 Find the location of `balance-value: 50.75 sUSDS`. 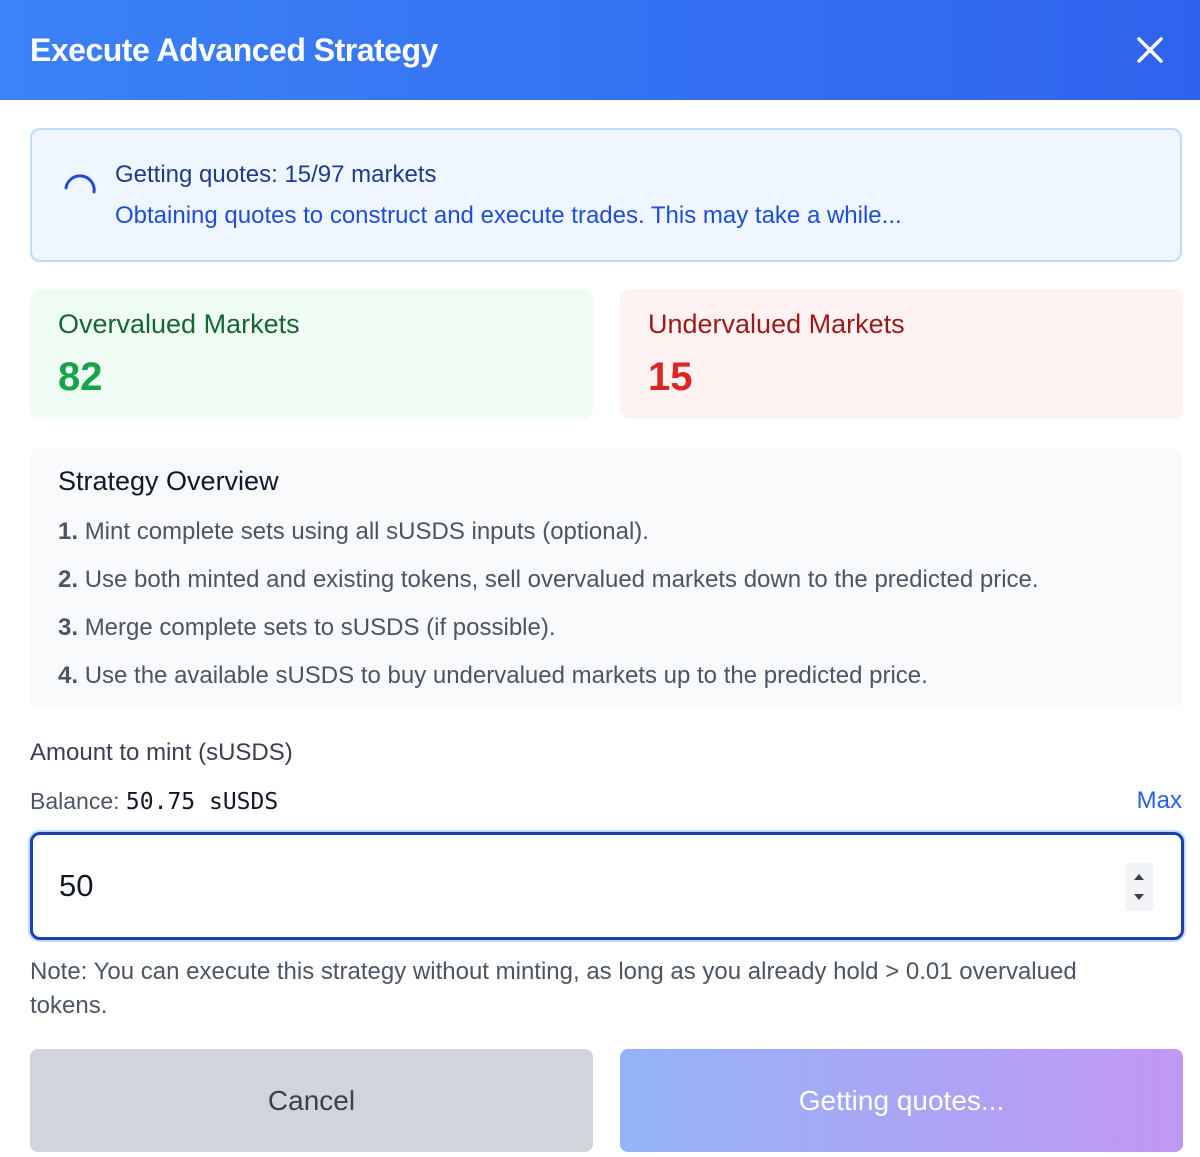

balance-value: 50.75 sUSDS is located at coordinates (202, 801).